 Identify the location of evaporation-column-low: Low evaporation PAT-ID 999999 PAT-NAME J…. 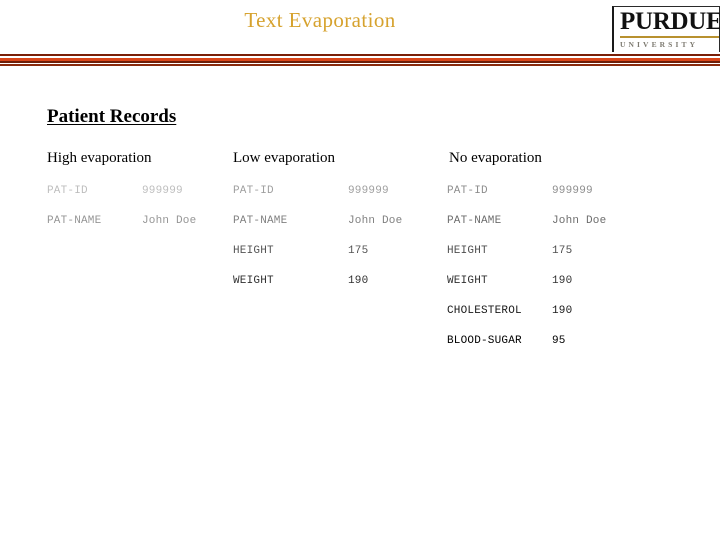
(333, 227).